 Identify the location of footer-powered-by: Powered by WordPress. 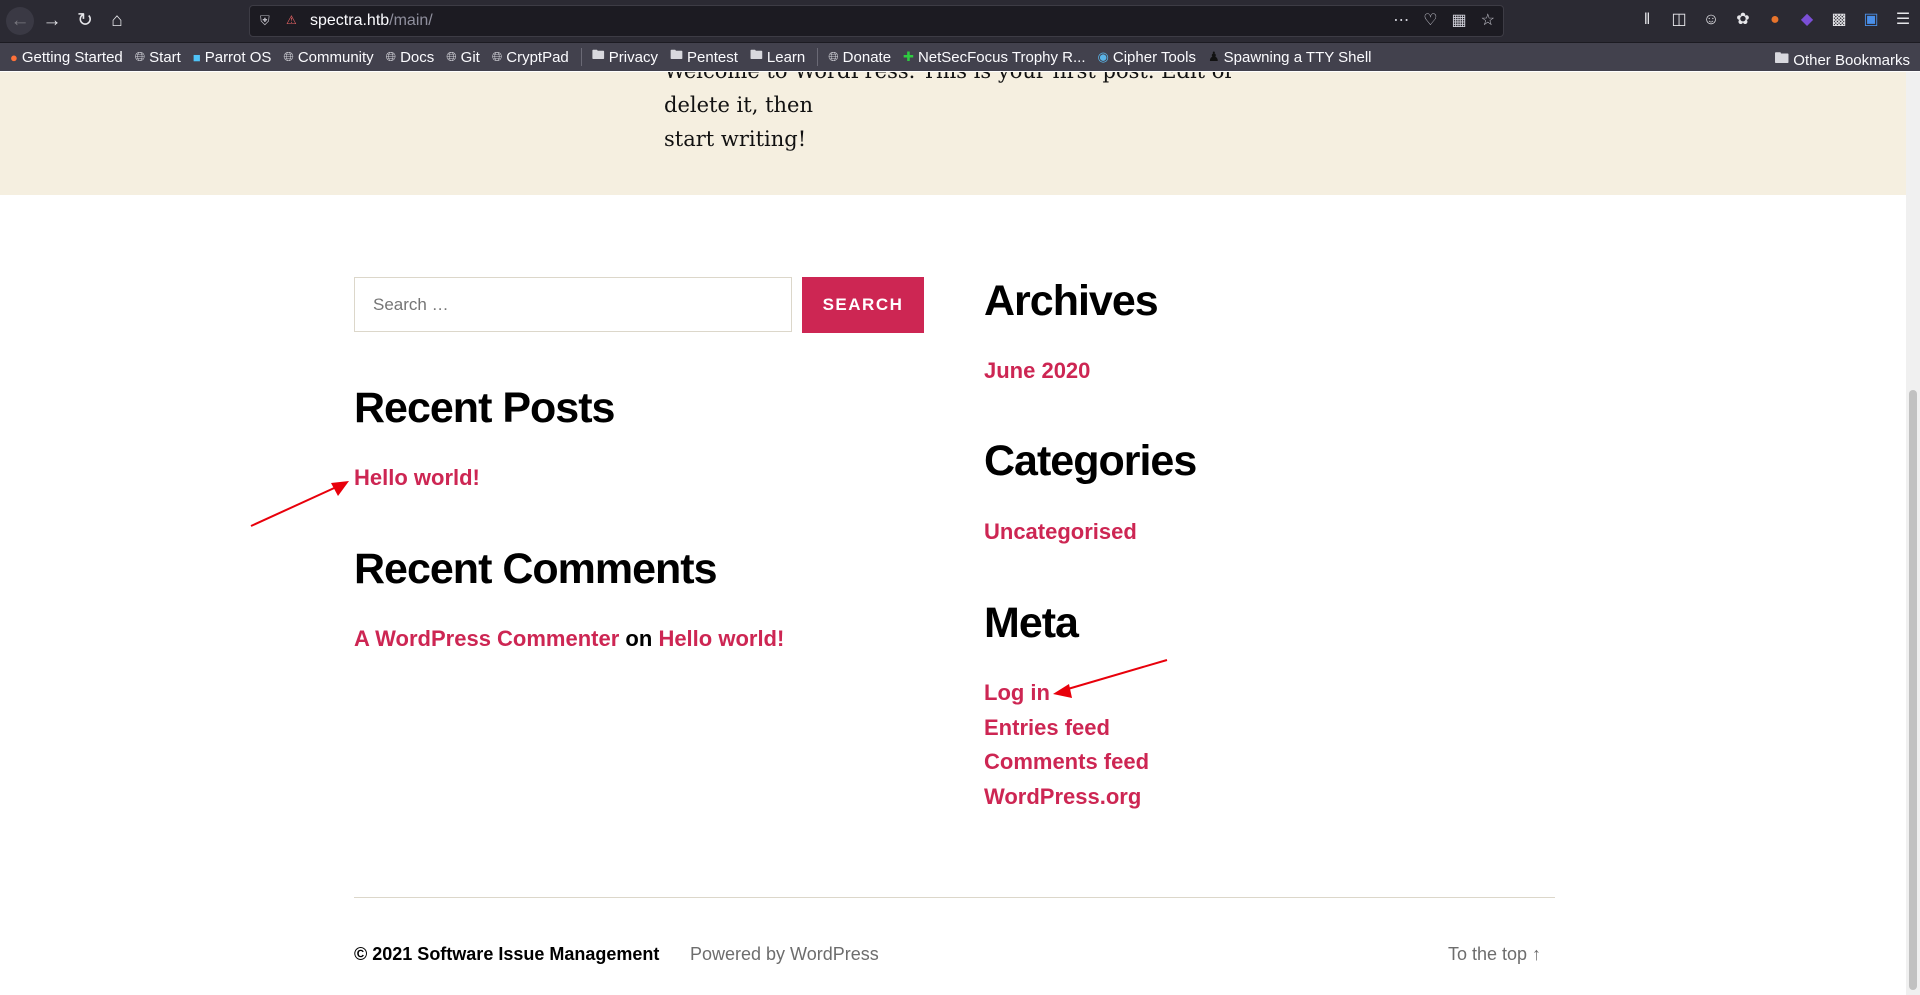
(784, 954).